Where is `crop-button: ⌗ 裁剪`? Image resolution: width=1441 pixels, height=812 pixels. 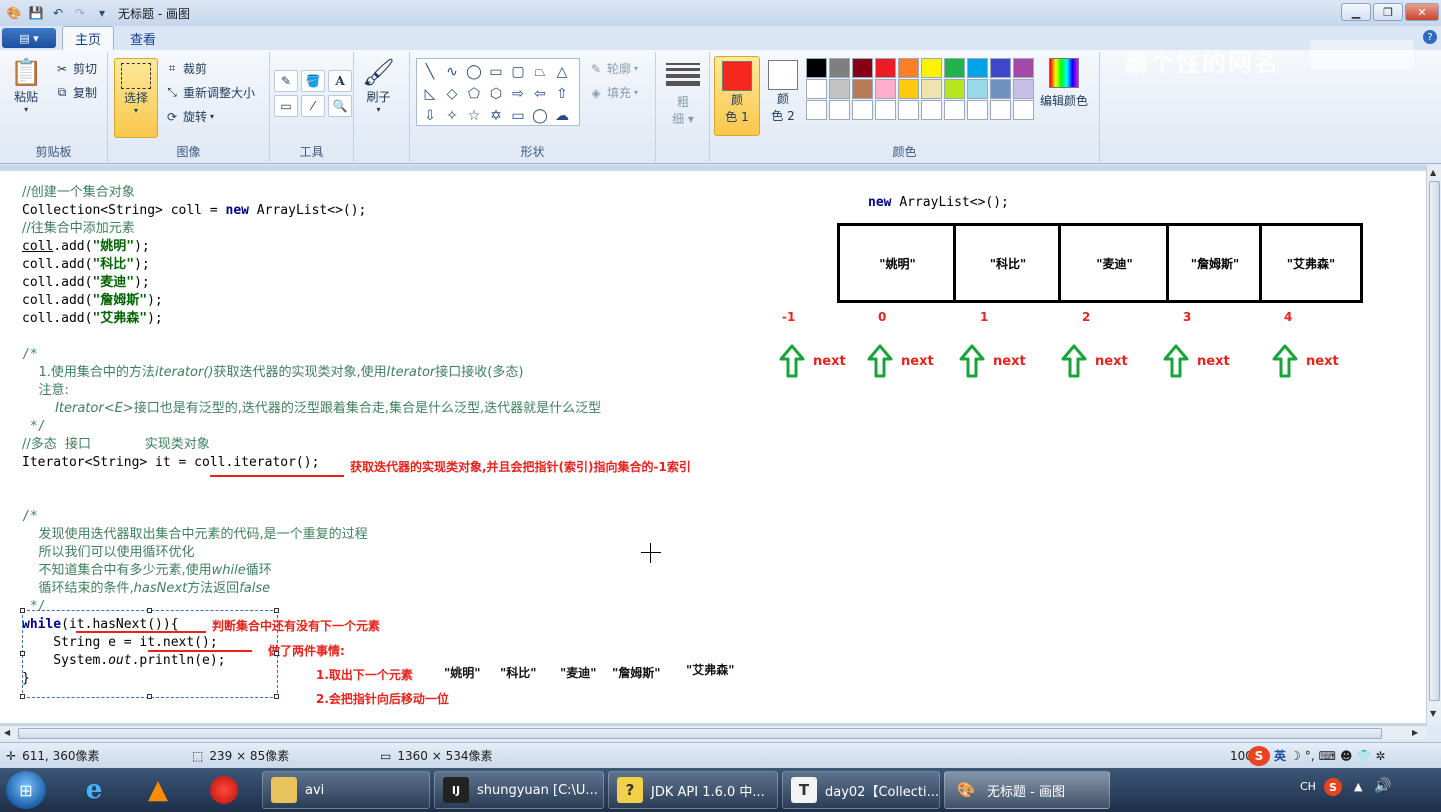 crop-button: ⌗ 裁剪 is located at coordinates (185, 68).